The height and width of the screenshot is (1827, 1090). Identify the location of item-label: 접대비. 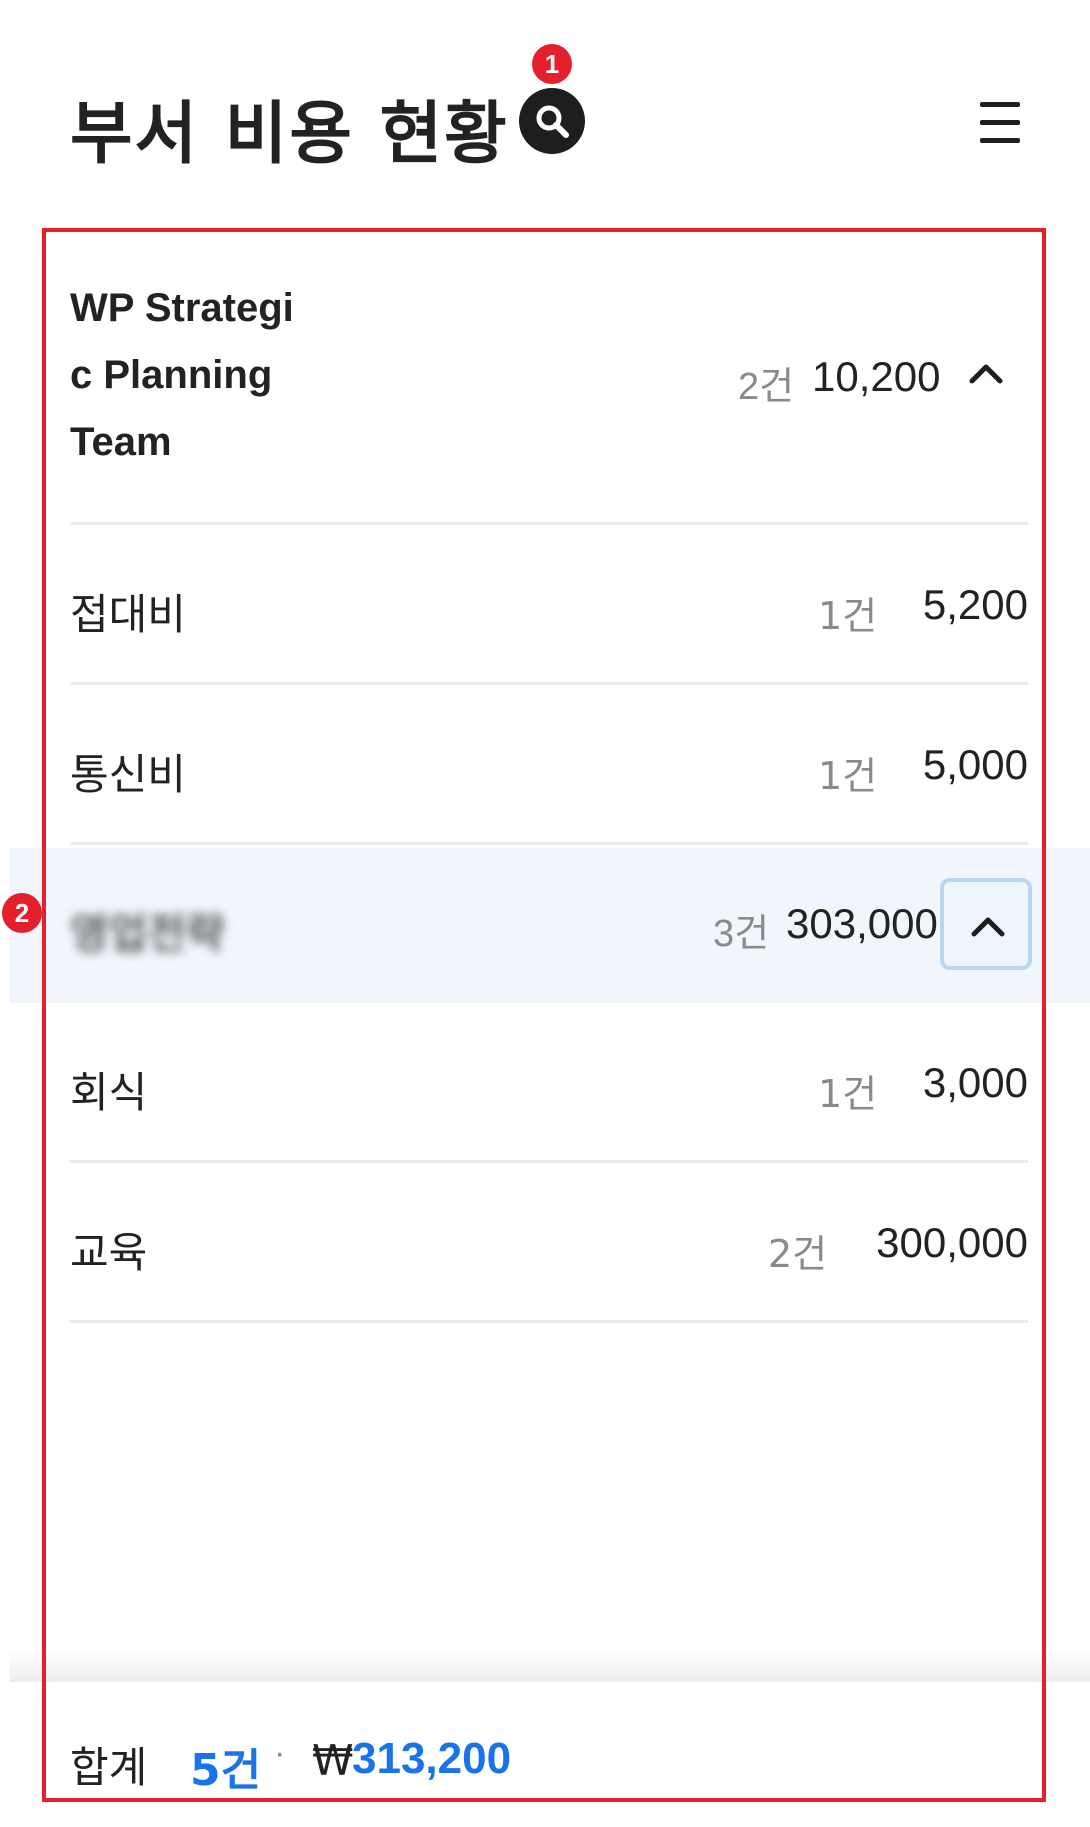
(128, 614).